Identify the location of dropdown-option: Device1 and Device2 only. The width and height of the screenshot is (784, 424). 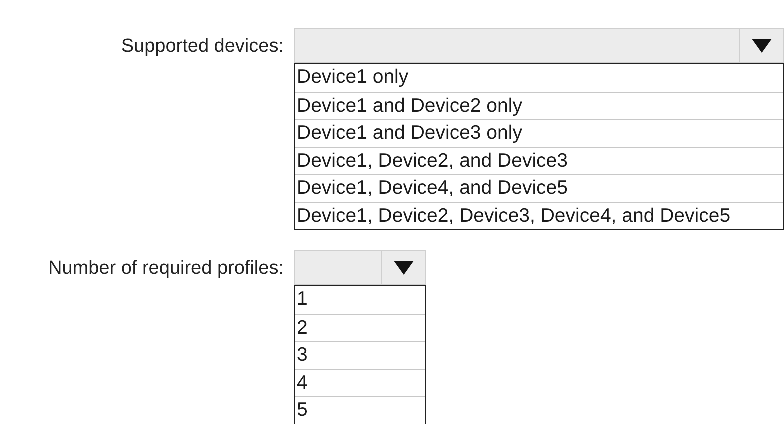
(539, 105).